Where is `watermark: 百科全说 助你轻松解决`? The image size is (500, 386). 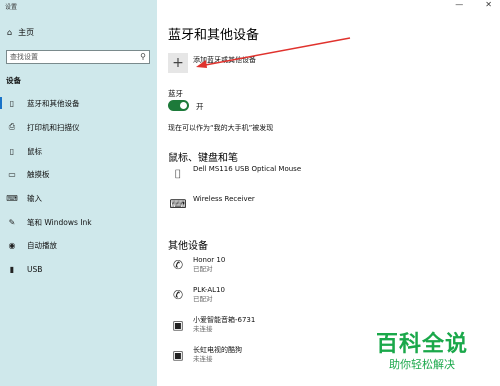 watermark: 百科全说 助你轻松解决 is located at coordinates (422, 349).